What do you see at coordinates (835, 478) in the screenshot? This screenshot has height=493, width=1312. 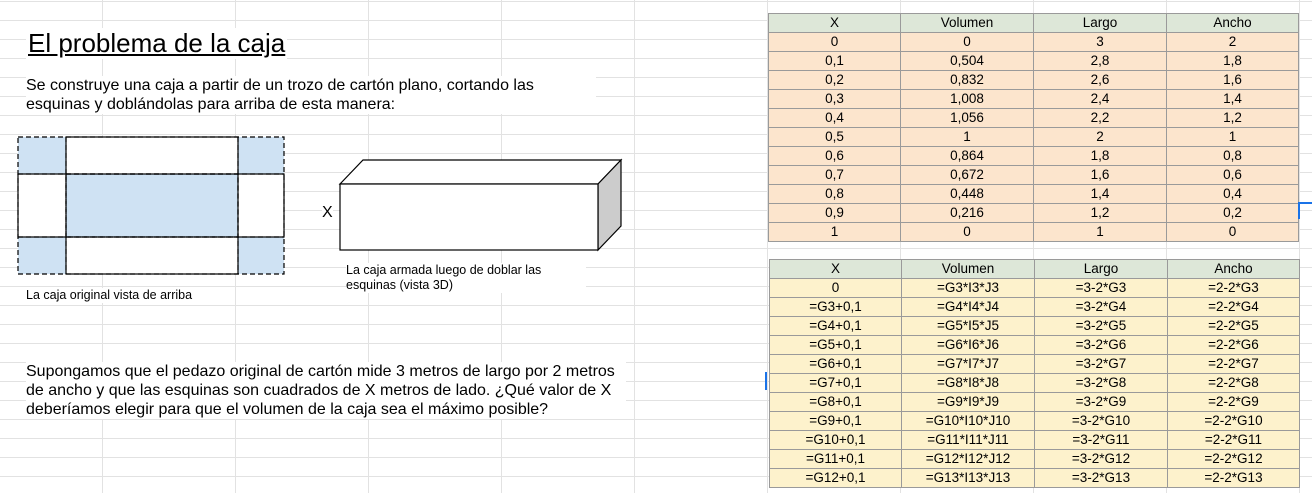 I see `formula-cell-x: =G12+0,1` at bounding box center [835, 478].